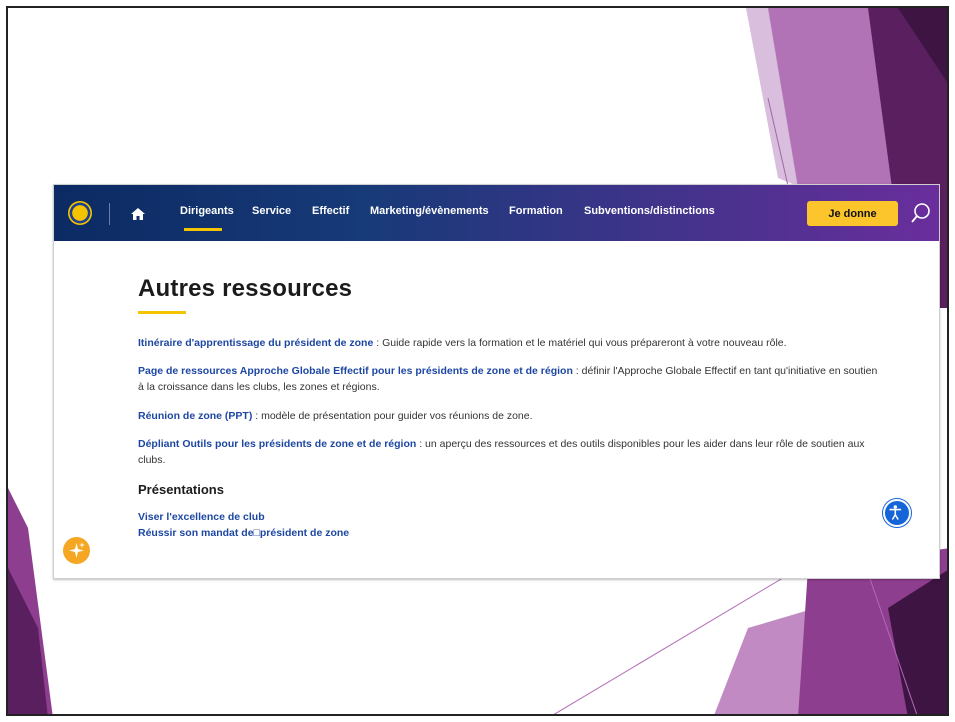  Describe the element at coordinates (921, 213) in the screenshot. I see `search-icon` at that location.